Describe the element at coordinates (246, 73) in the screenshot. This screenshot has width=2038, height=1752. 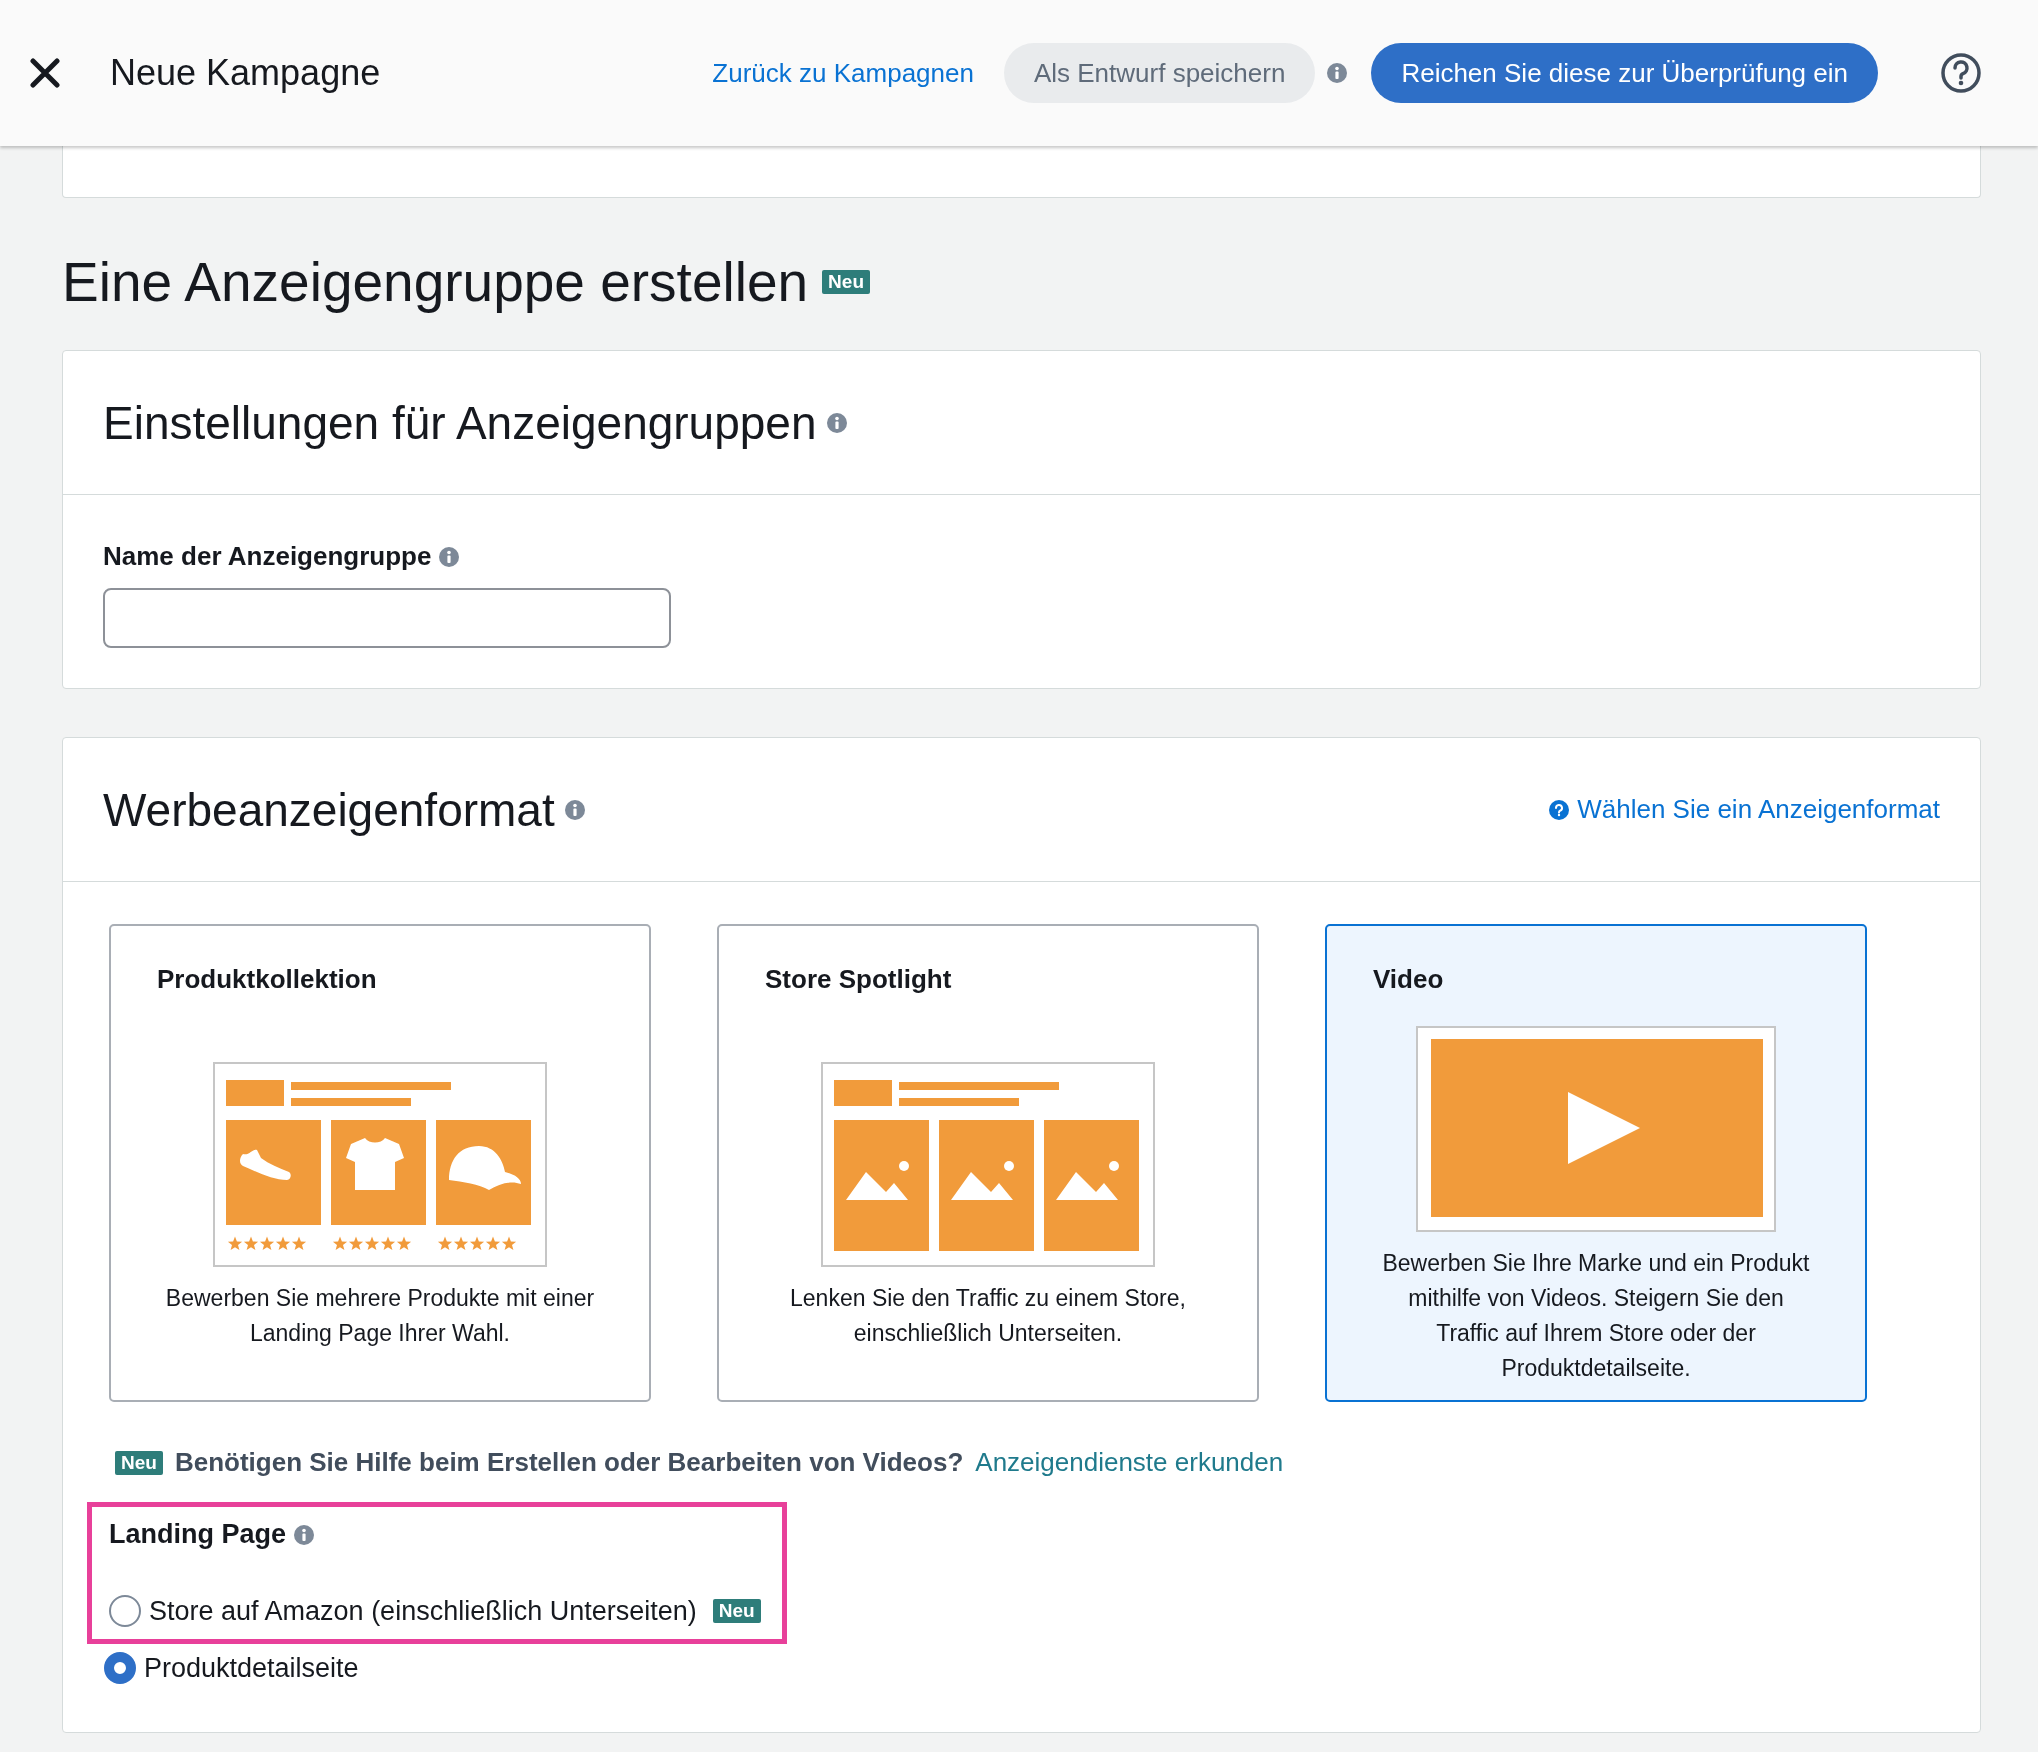
I see `page-title: Neue Kampagne` at that location.